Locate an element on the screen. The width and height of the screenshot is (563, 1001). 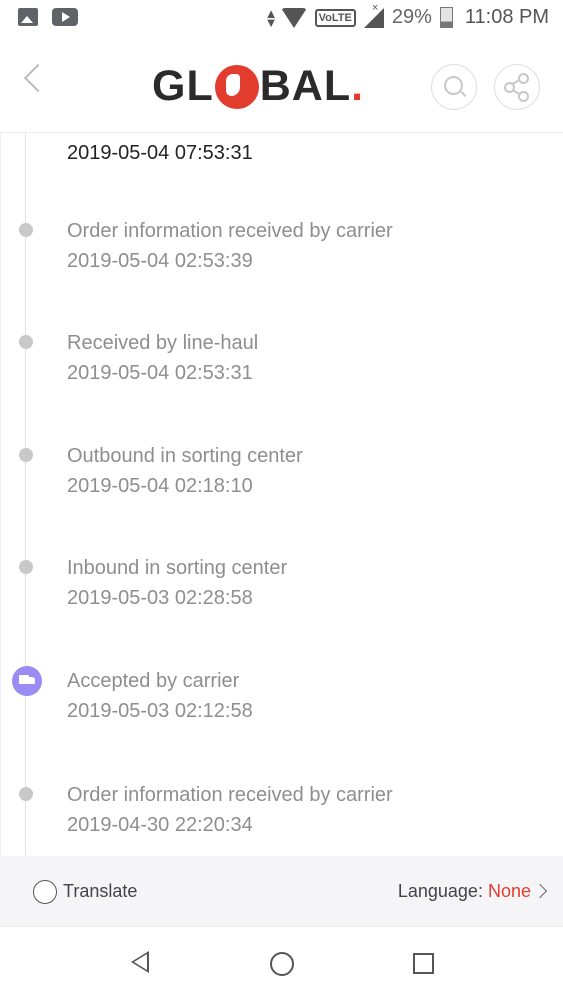
volte-badge: VoLTE is located at coordinates (335, 17).